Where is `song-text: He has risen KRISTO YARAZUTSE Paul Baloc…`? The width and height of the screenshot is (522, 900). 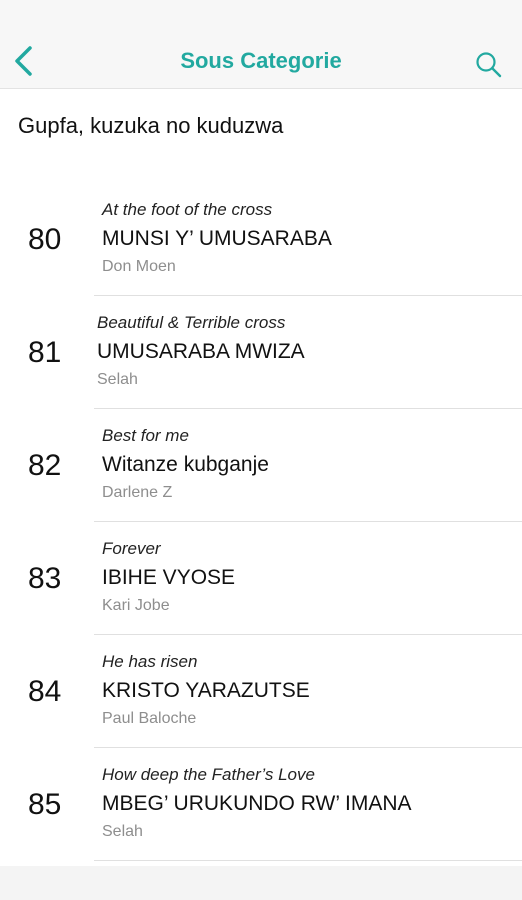 song-text: He has risen KRISTO YARAZUTSE Paul Baloc… is located at coordinates (206, 690).